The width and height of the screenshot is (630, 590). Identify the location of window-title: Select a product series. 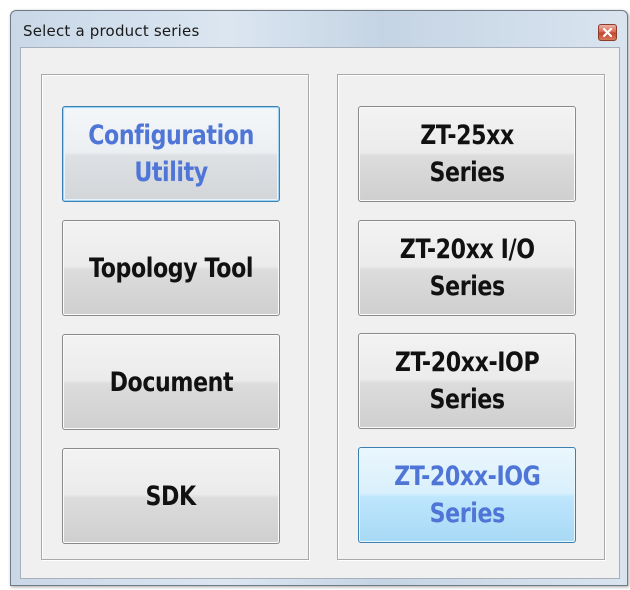
(111, 31).